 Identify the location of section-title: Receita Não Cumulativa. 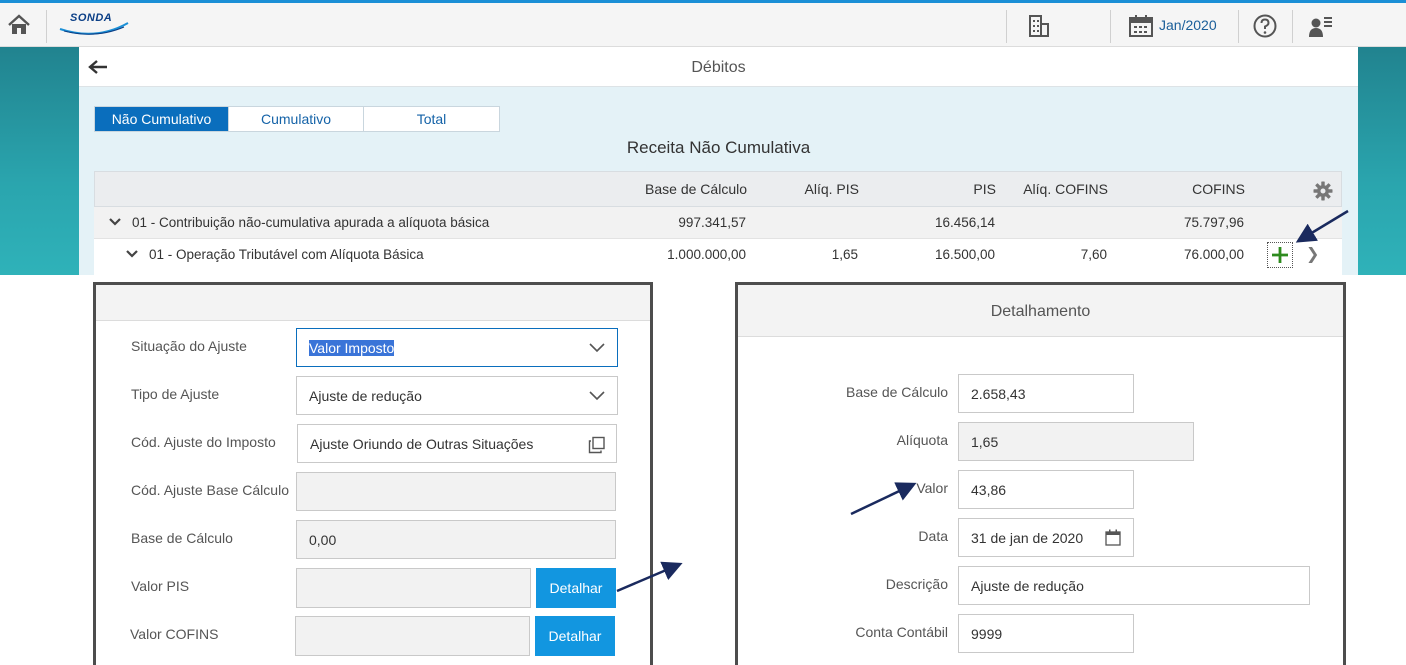
(718, 147).